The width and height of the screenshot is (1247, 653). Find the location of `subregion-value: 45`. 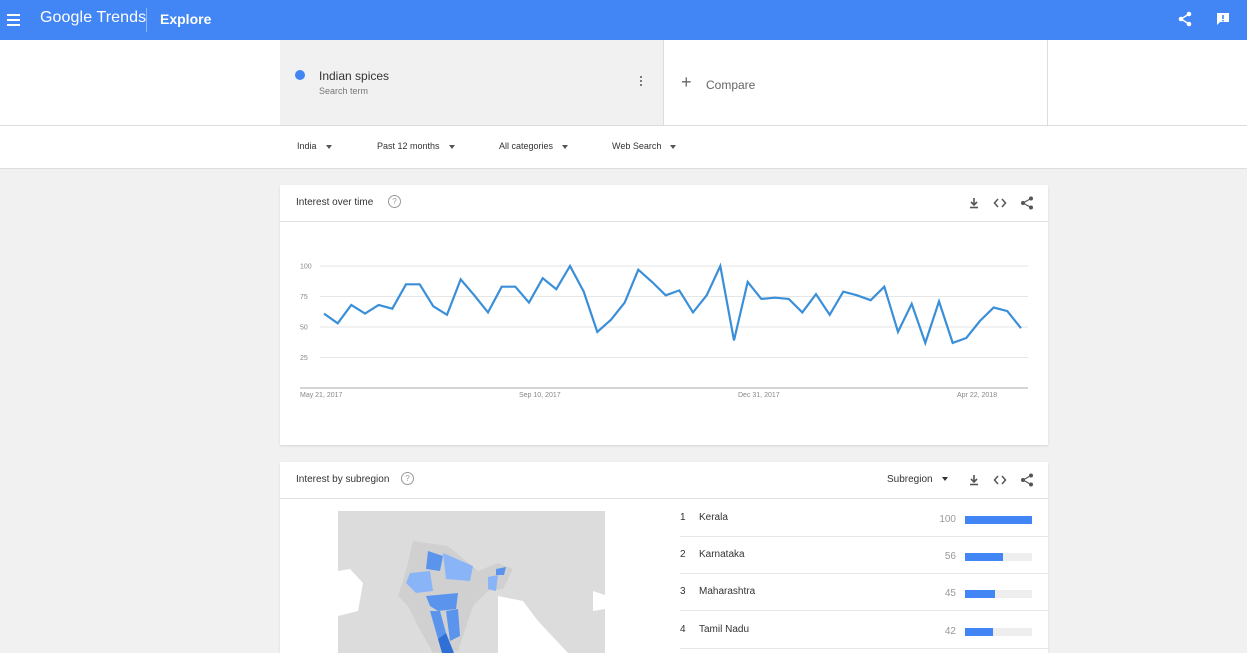

subregion-value: 45 is located at coordinates (950, 593).